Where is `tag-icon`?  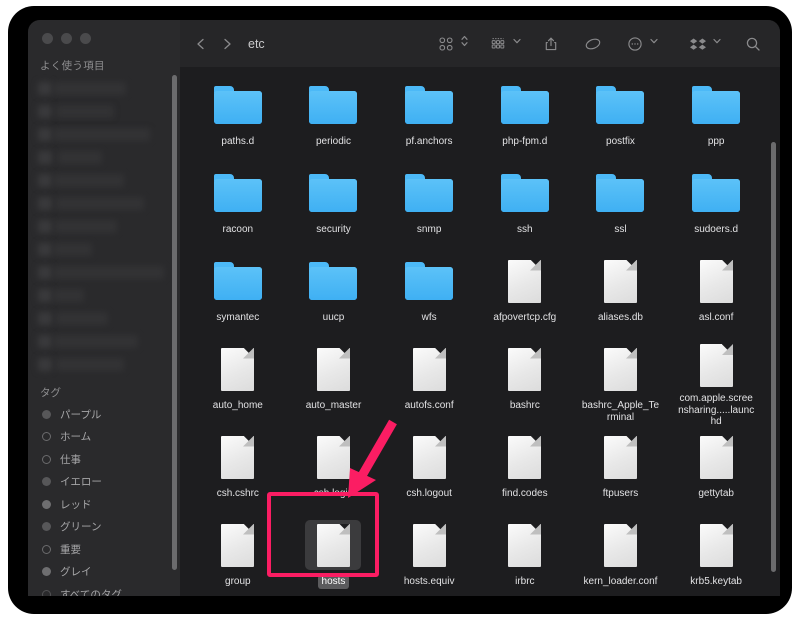
tag-icon is located at coordinates (593, 44).